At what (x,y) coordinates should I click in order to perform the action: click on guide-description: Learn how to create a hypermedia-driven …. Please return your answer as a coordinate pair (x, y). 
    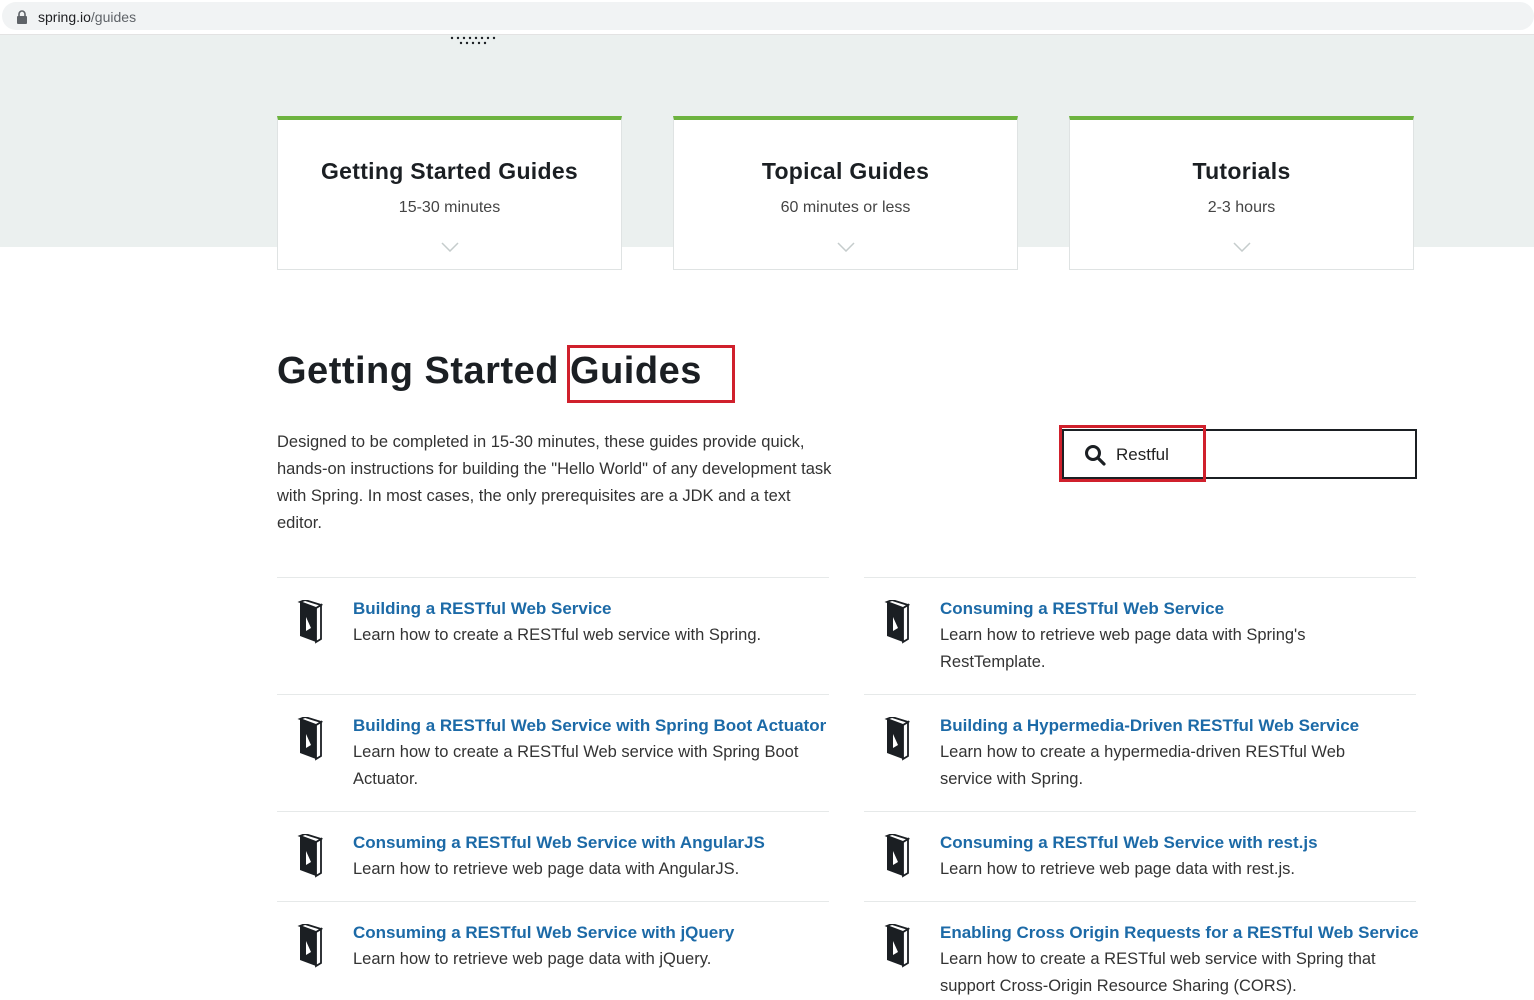
    Looking at the image, I should click on (1143, 765).